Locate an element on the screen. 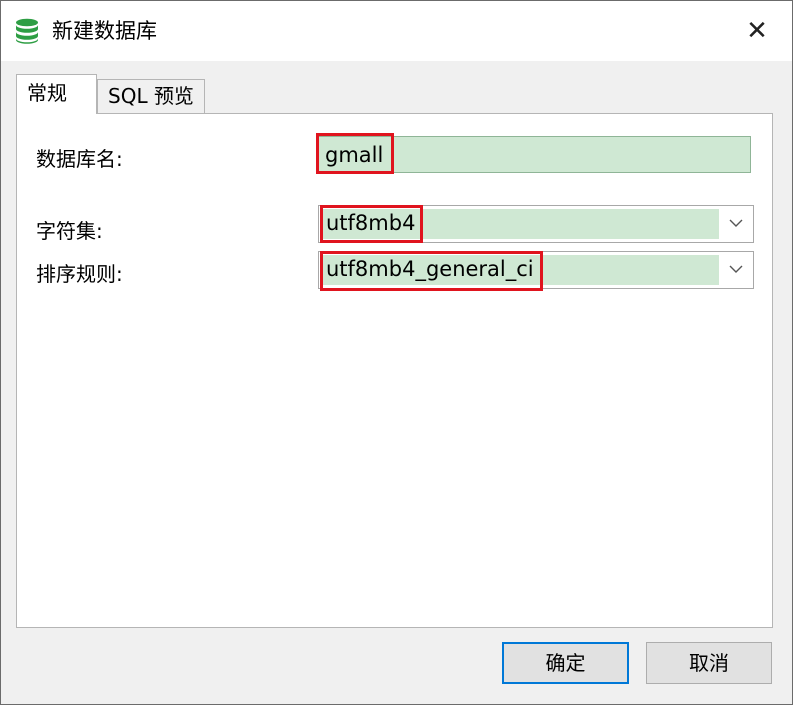  tab-sql-preview-label: SQL 预览 is located at coordinates (151, 96).